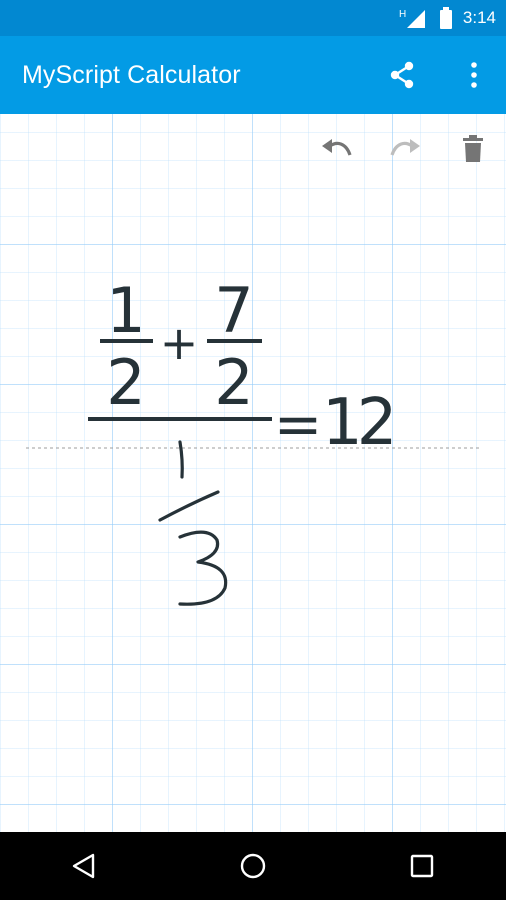 This screenshot has width=506, height=900. What do you see at coordinates (189, 506) in the screenshot?
I see `handwritten-slash` at bounding box center [189, 506].